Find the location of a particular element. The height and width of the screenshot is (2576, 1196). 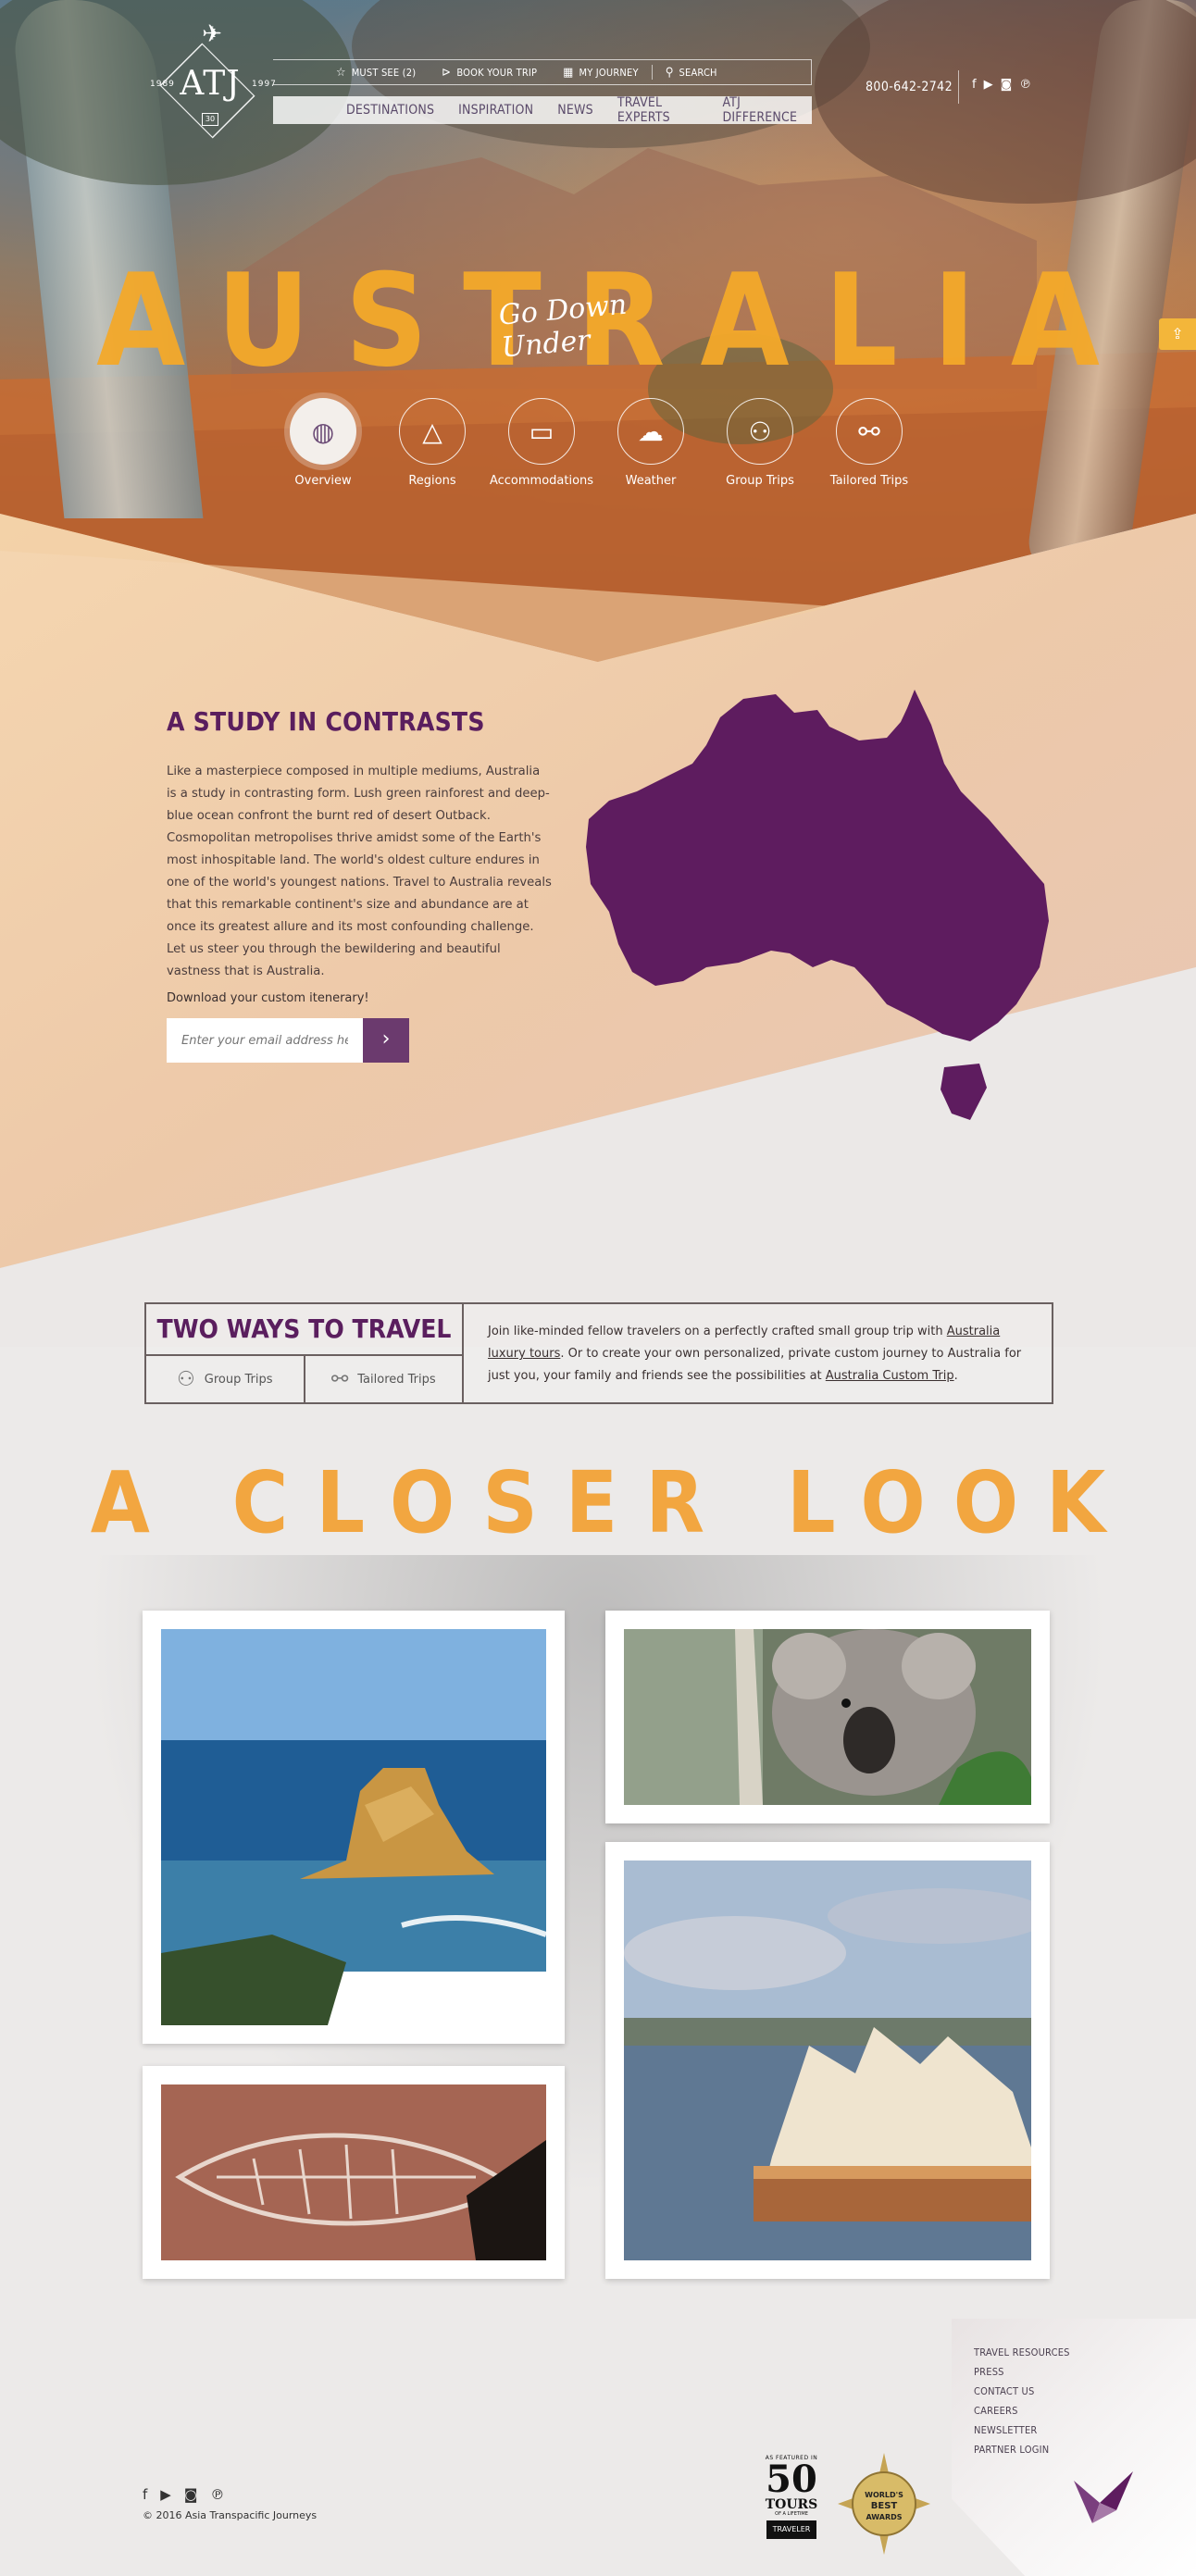

coast-image is located at coordinates (353, 1827).